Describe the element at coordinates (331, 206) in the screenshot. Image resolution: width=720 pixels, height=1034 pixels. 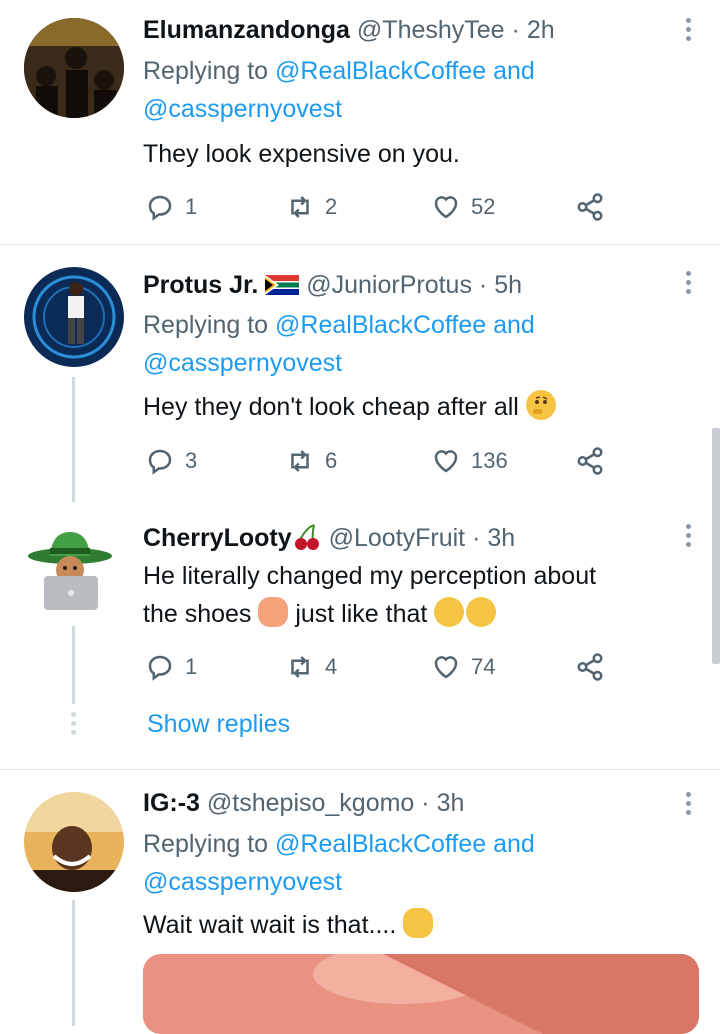
I see `retweet-count: 2` at that location.